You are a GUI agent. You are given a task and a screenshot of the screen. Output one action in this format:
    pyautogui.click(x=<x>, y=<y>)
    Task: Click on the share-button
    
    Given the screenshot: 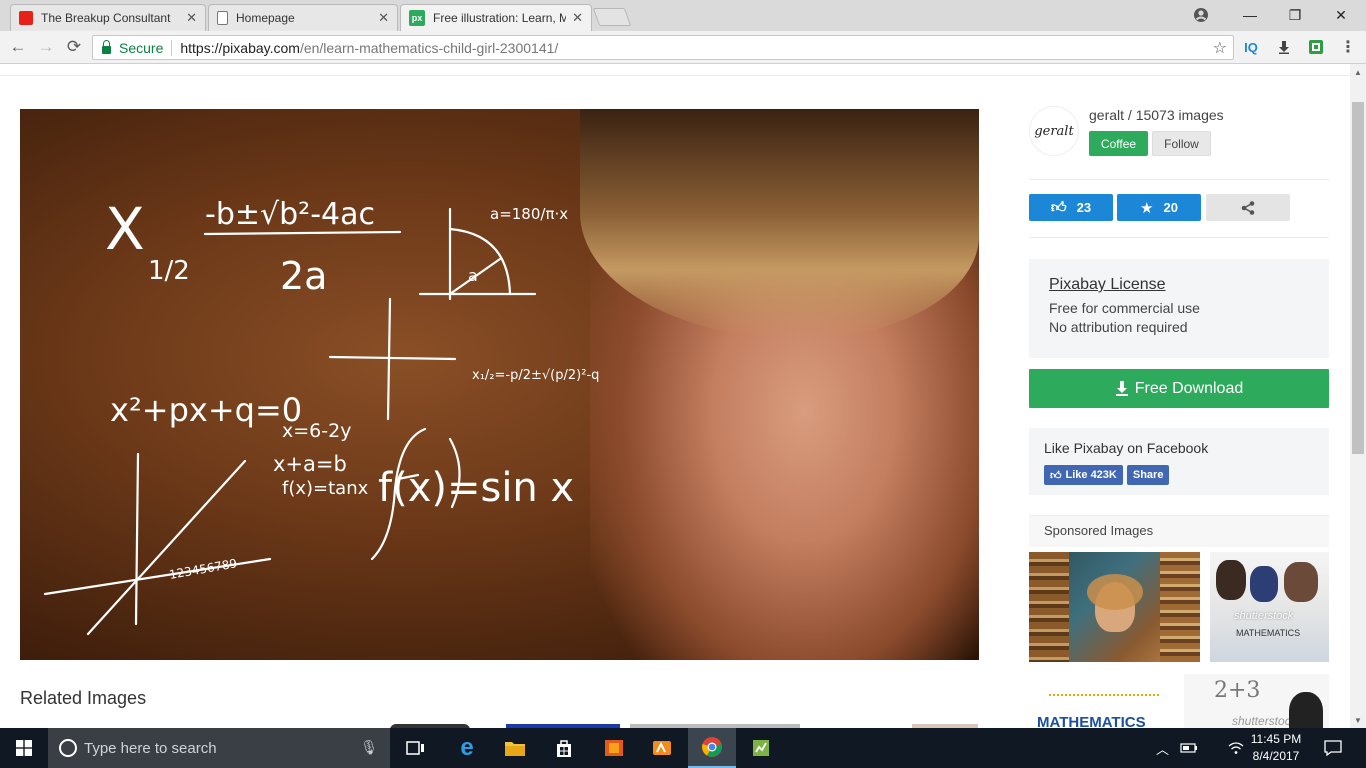 What is the action you would take?
    pyautogui.click(x=1248, y=207)
    